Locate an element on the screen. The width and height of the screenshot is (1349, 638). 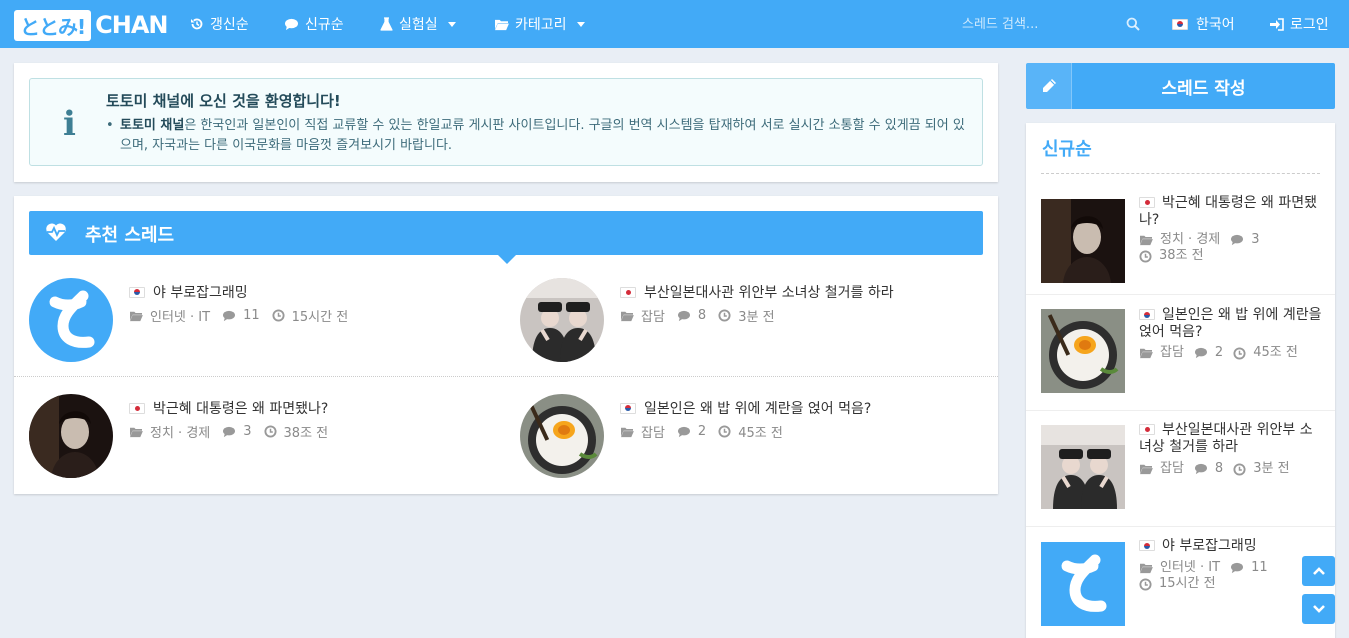
scroll-top-button is located at coordinates (1318, 571).